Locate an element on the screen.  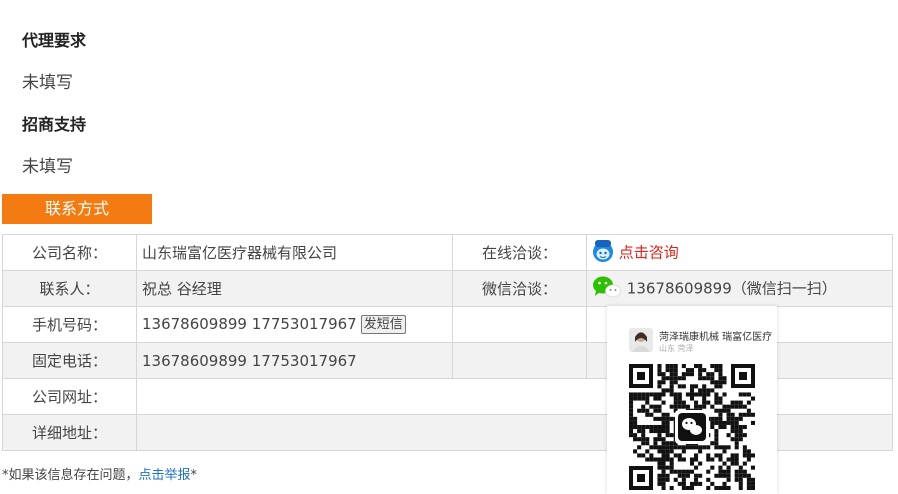
agent-requirement-title: 代理要求 is located at coordinates (54, 40).